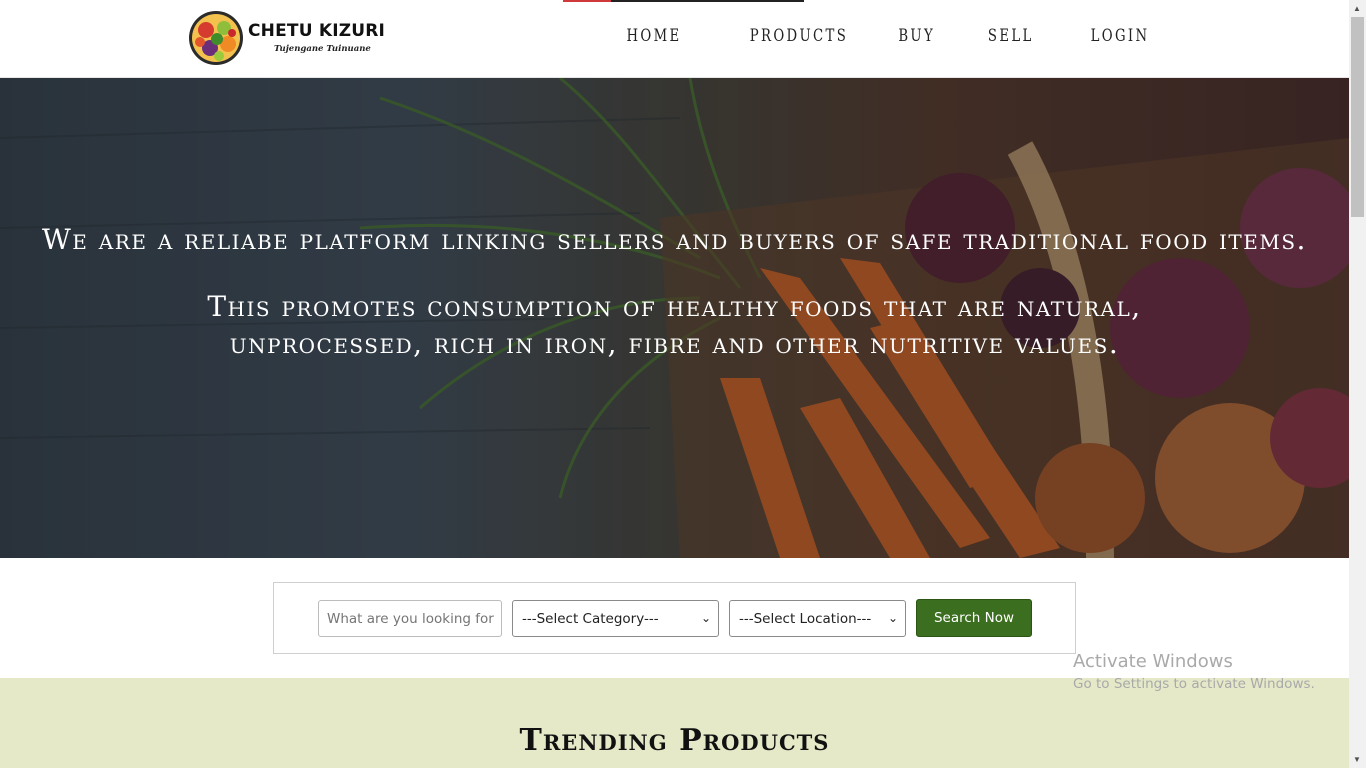  I want to click on trending-title: Trending Products, so click(674, 740).